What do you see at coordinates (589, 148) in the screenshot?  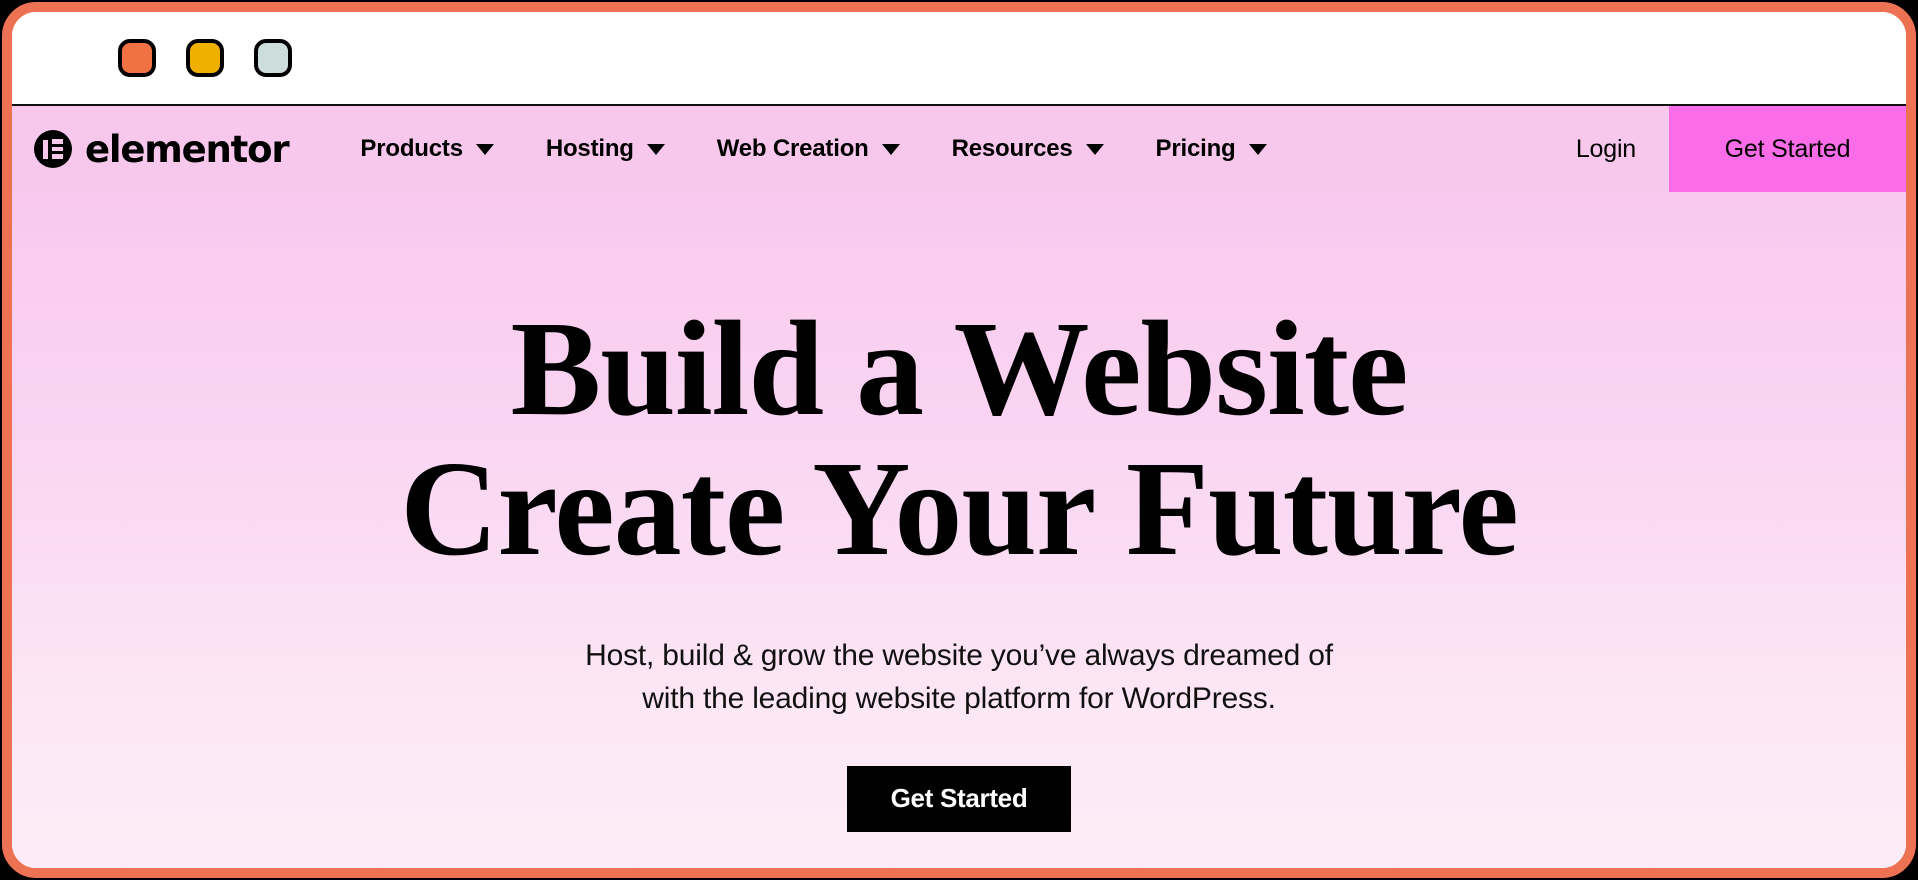 I see `nav-item-label: Hosting` at bounding box center [589, 148].